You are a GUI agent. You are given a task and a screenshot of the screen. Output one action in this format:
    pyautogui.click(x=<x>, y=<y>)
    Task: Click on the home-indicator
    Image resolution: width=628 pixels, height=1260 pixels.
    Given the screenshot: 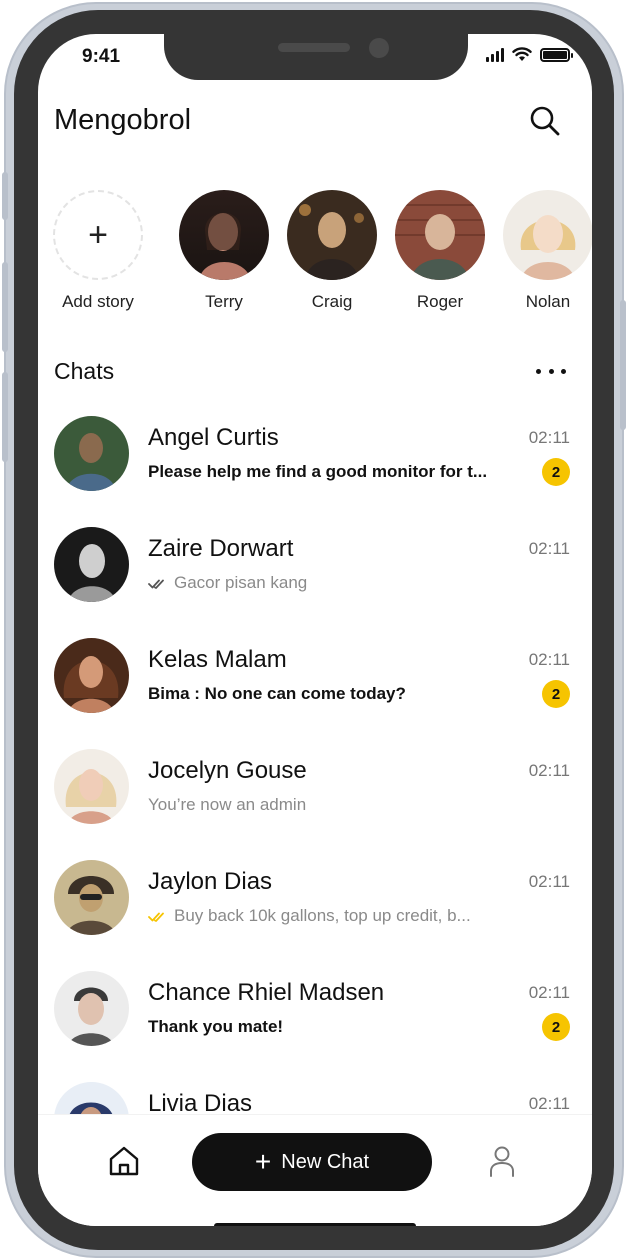 What is the action you would take?
    pyautogui.click(x=315, y=1224)
    